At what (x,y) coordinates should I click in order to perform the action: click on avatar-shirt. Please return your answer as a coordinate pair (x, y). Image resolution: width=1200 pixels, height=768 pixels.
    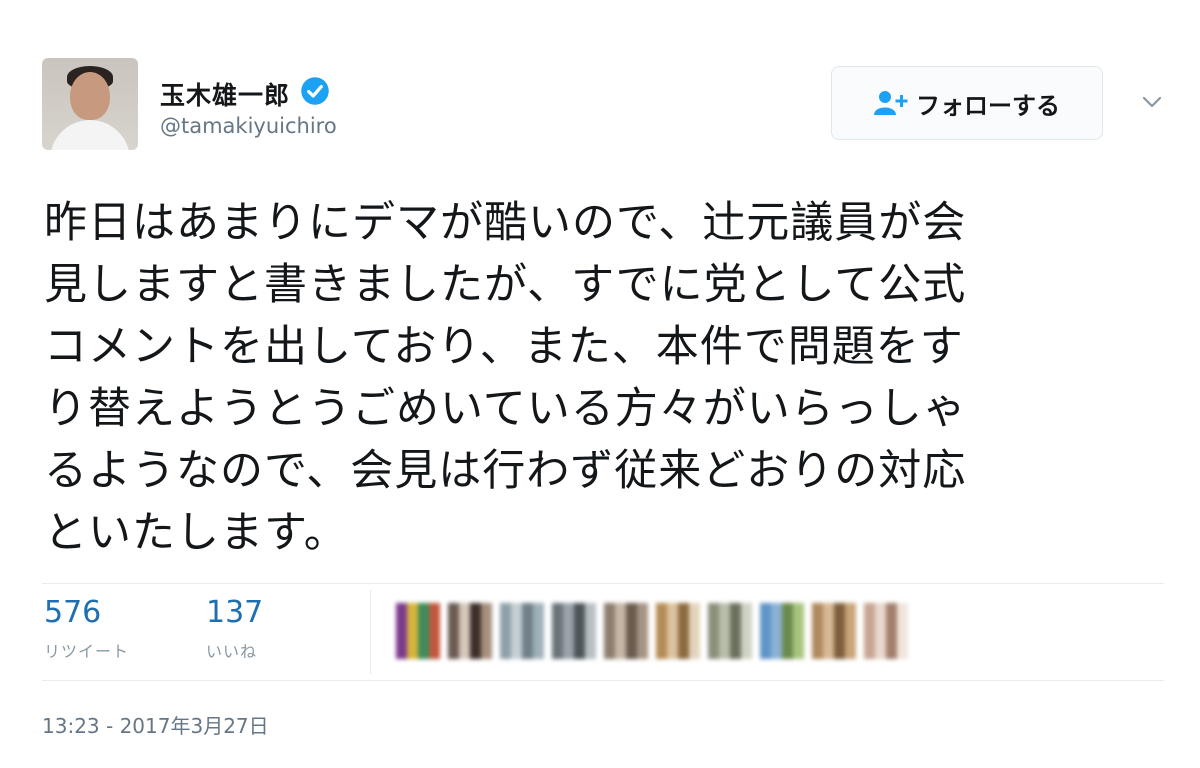
    Looking at the image, I should click on (90, 135).